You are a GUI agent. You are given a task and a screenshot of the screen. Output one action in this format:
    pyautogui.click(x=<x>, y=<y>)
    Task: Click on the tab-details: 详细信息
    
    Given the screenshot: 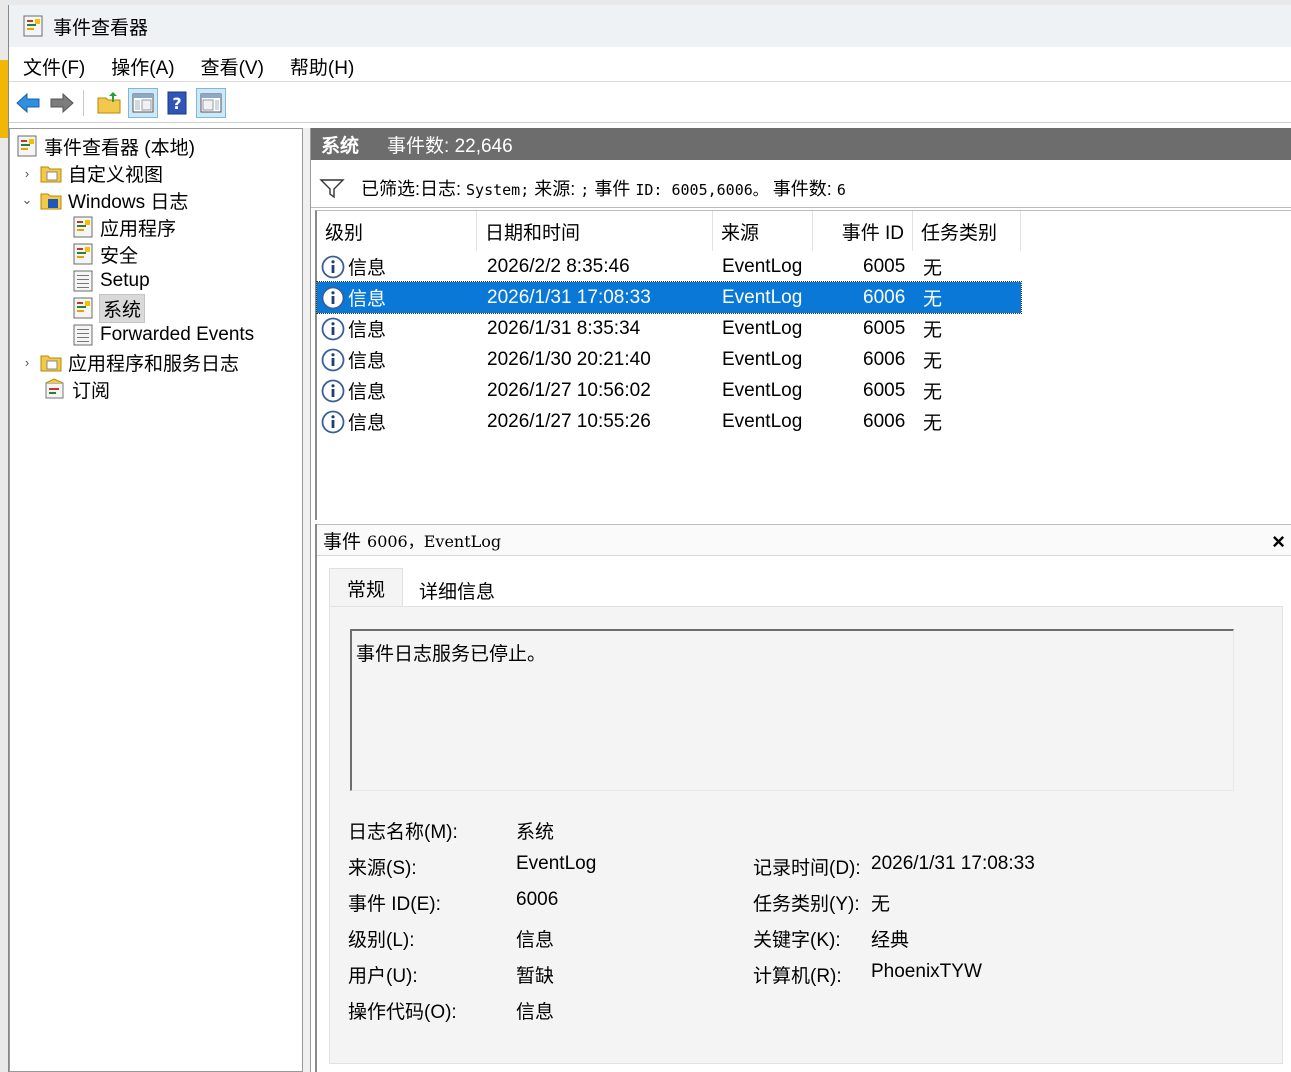 What is the action you would take?
    pyautogui.click(x=457, y=590)
    